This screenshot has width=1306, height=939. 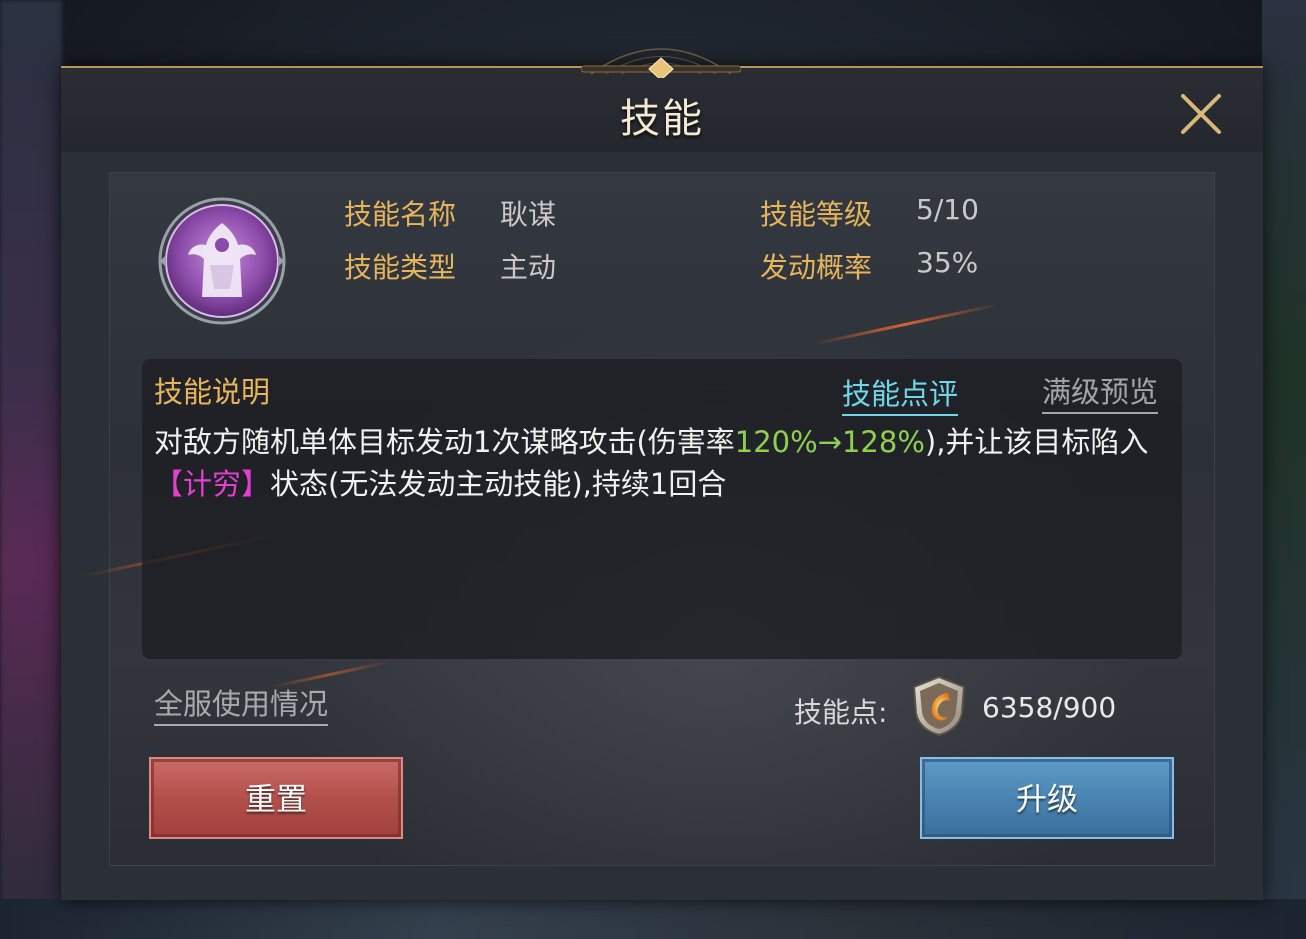 What do you see at coordinates (662, 119) in the screenshot?
I see `dialog-title: 技能` at bounding box center [662, 119].